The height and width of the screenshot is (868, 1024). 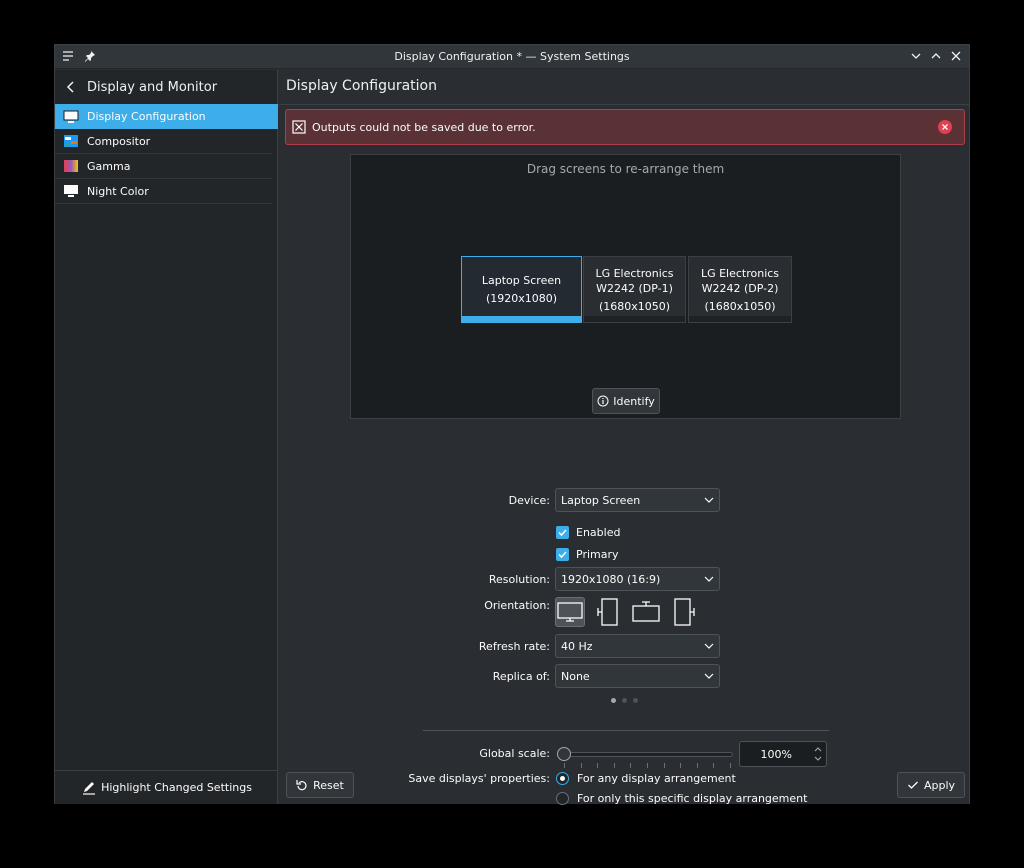 I want to click on radio-any-arrangement: For any display arrangement, so click(x=646, y=778).